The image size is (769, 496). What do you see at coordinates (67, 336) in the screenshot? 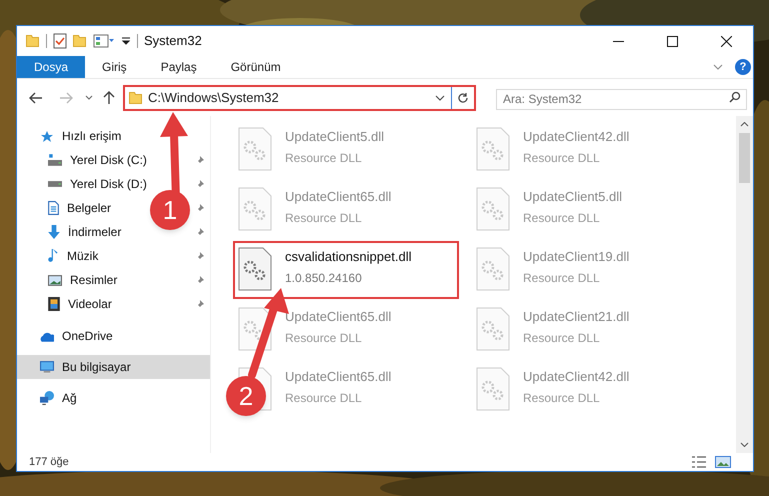
I see `sidebar-item: OneDrive` at bounding box center [67, 336].